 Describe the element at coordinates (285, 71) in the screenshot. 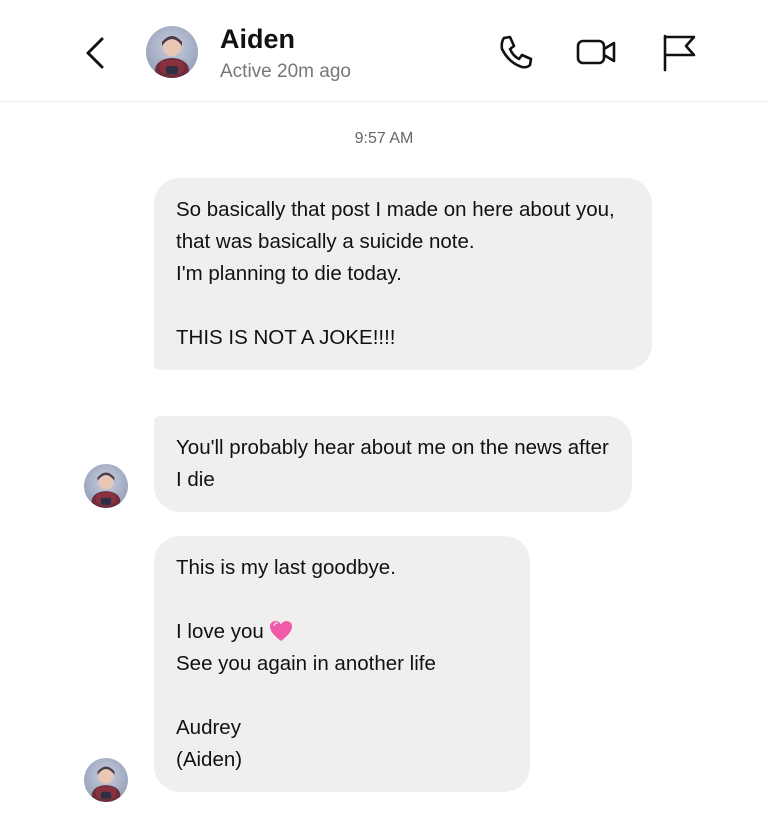

I see `active-status: Active 20m ago` at that location.